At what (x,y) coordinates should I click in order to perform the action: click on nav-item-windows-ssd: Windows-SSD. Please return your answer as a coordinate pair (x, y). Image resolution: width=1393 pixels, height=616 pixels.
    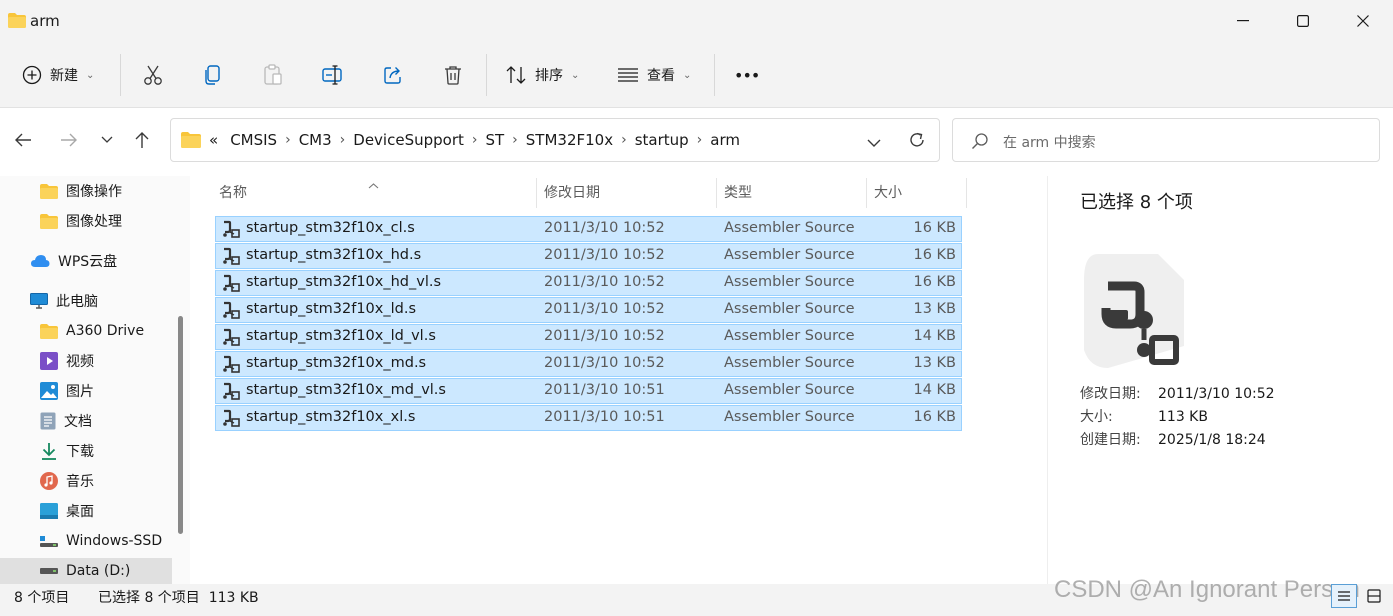
    Looking at the image, I should click on (101, 541).